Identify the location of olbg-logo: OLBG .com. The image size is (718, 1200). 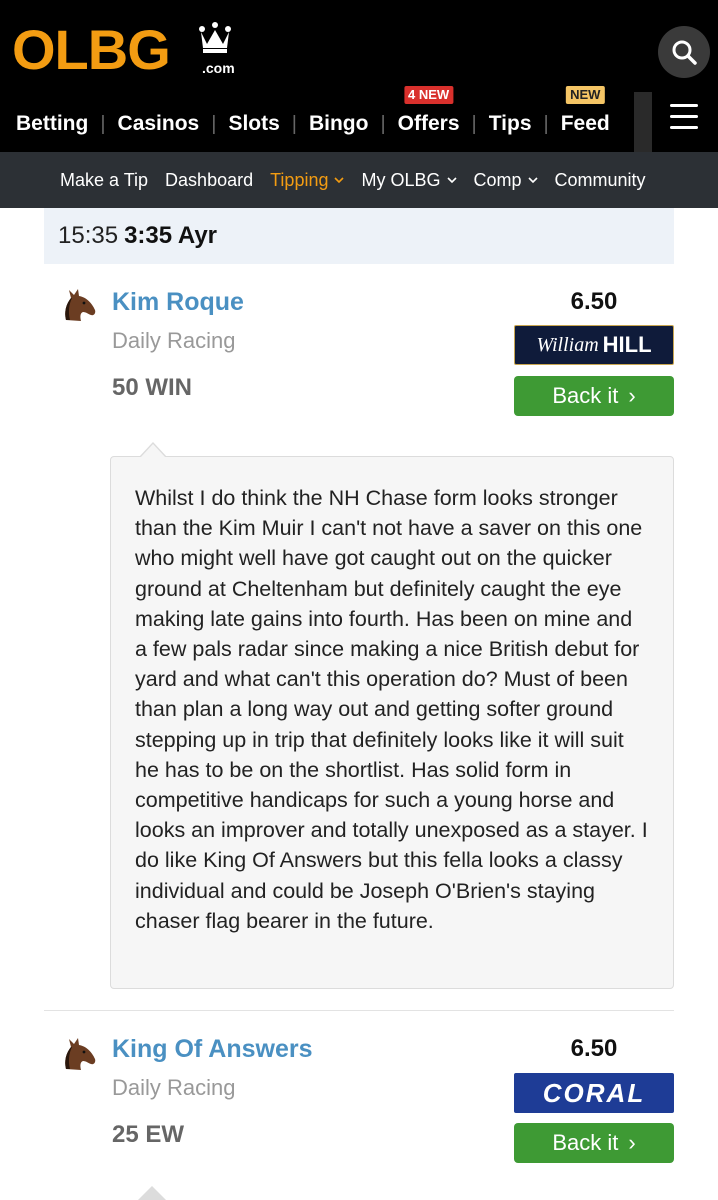
(123, 49).